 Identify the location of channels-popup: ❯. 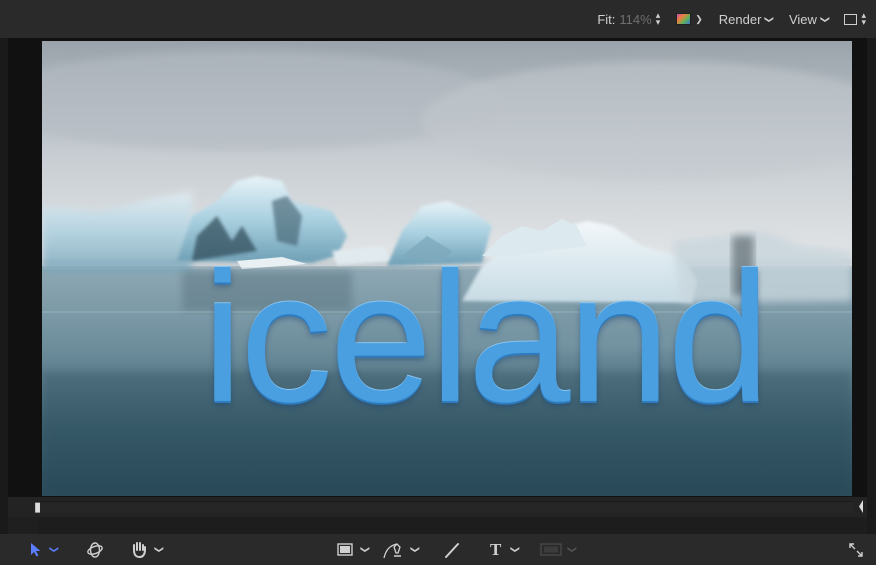
(689, 19).